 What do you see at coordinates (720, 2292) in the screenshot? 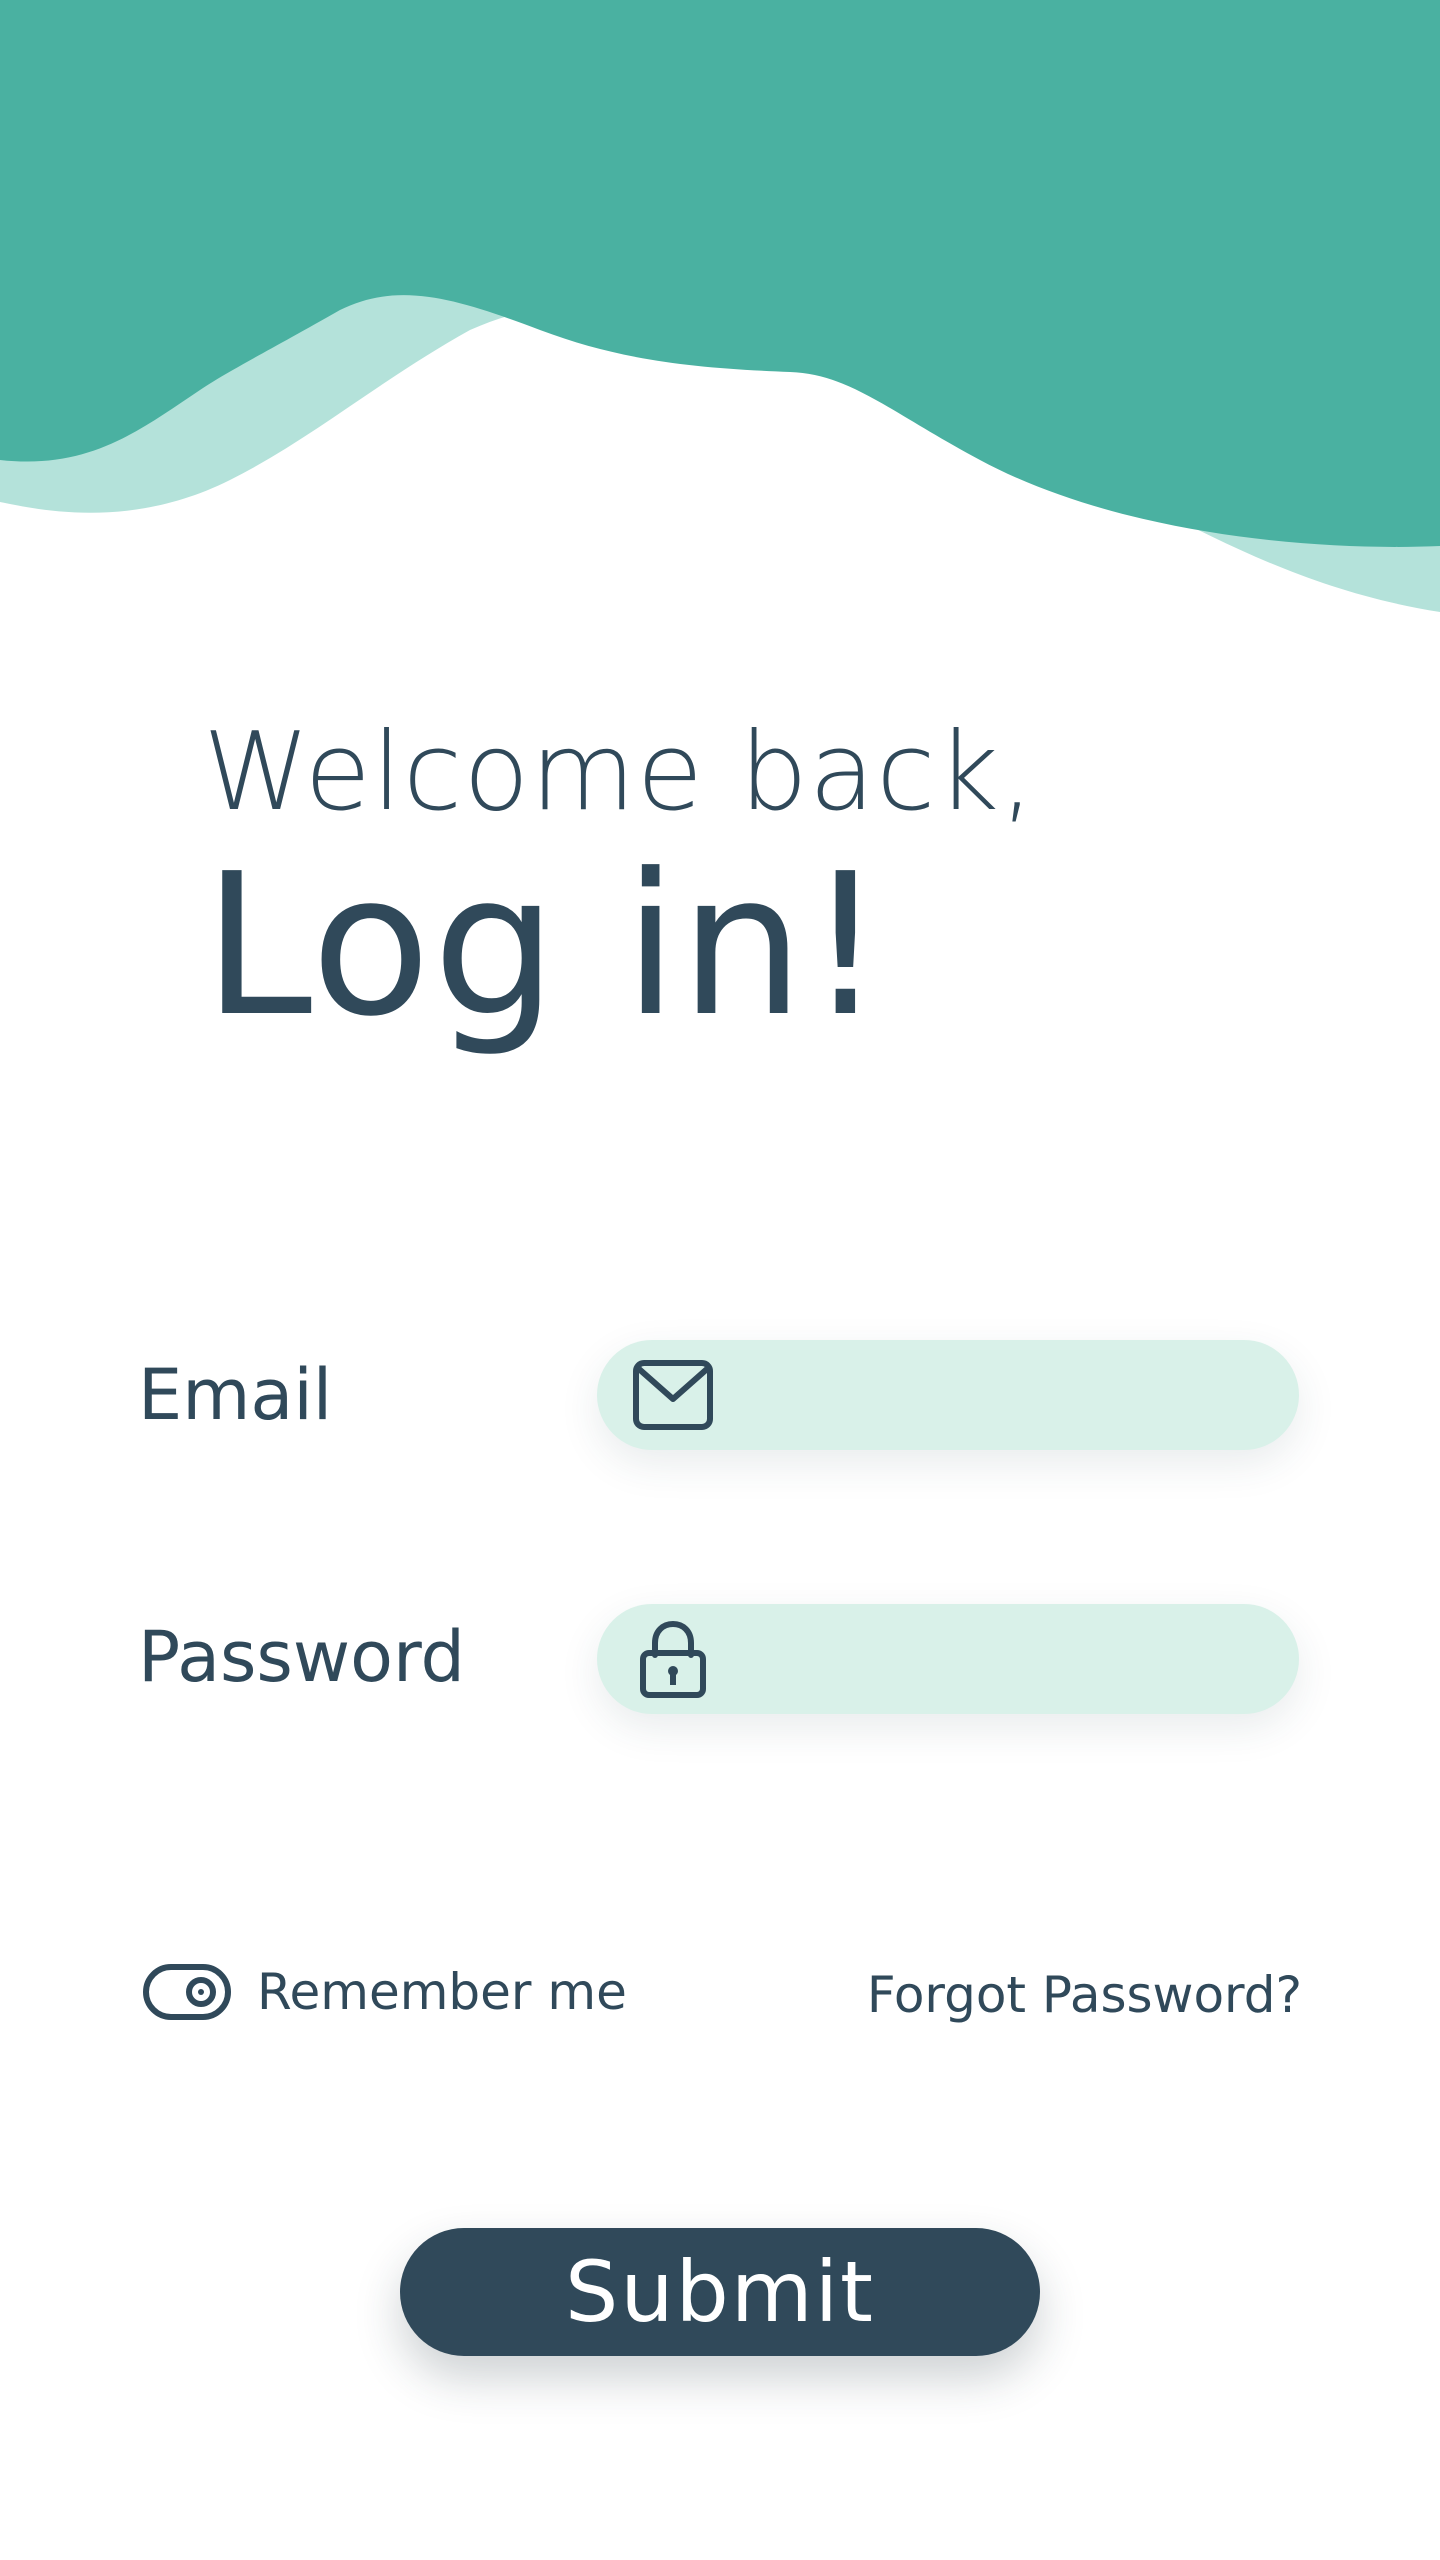
I see `submit-button: Submit` at bounding box center [720, 2292].